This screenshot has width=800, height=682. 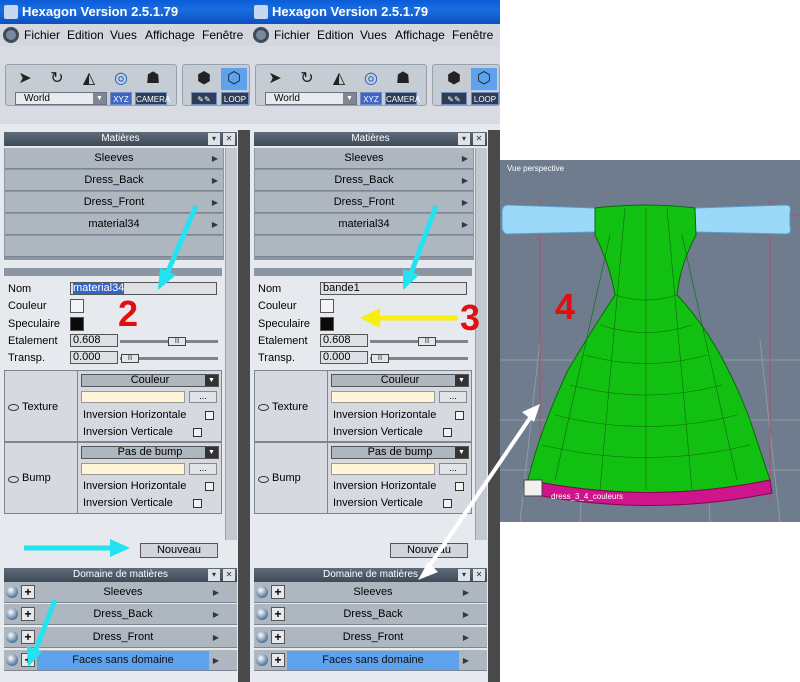 I want to click on name-field: material34, so click(x=143, y=288).